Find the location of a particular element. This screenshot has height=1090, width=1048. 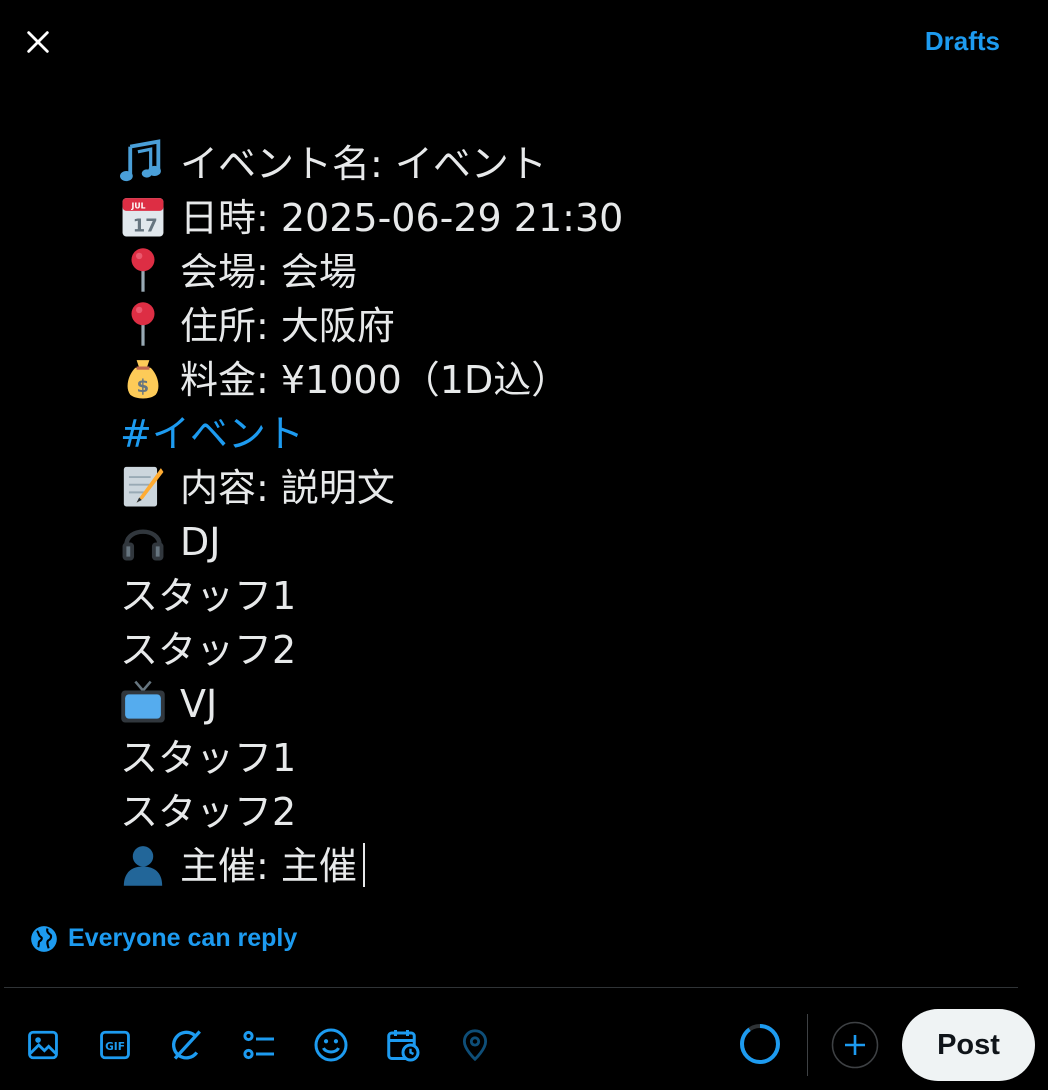

grok-icon is located at coordinates (186, 1045).